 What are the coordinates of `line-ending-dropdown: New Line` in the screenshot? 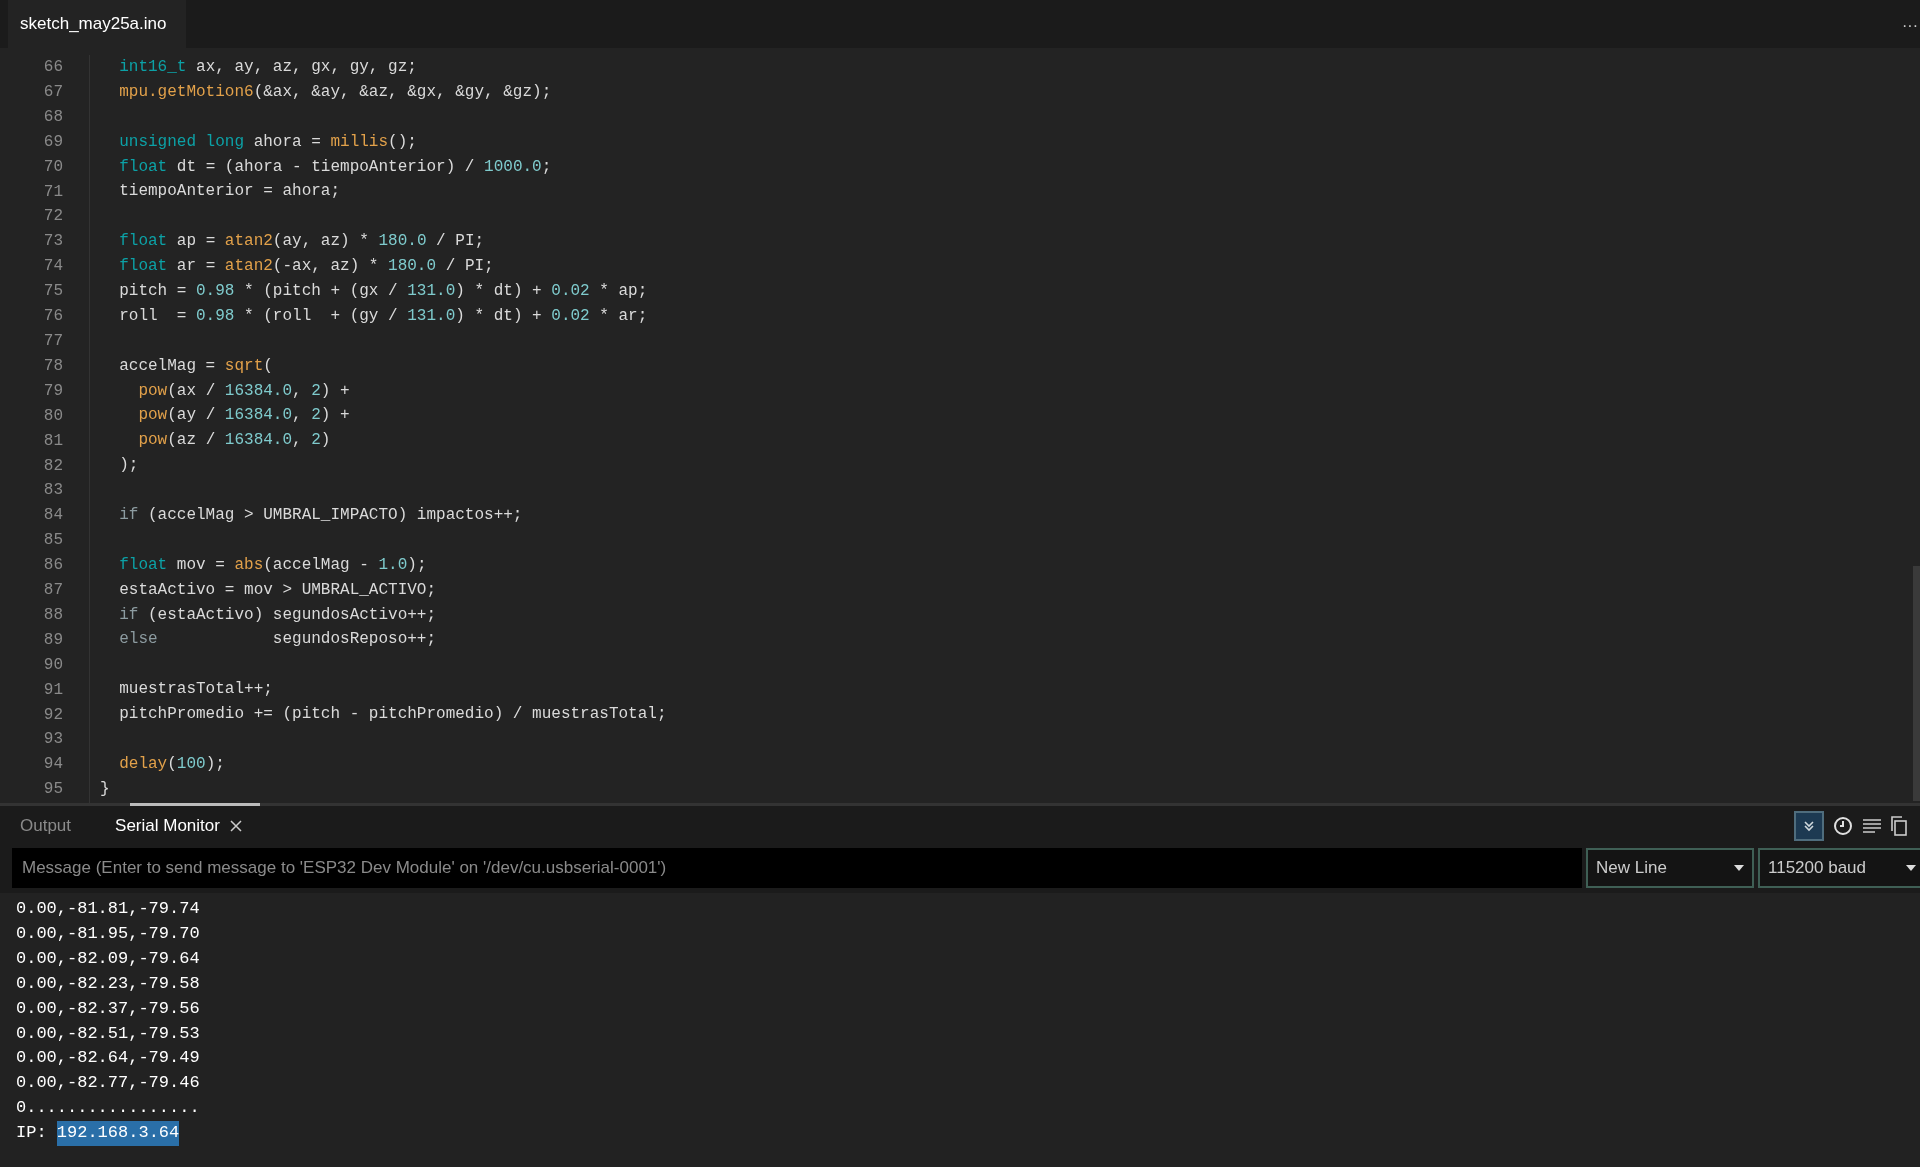 It's located at (1670, 868).